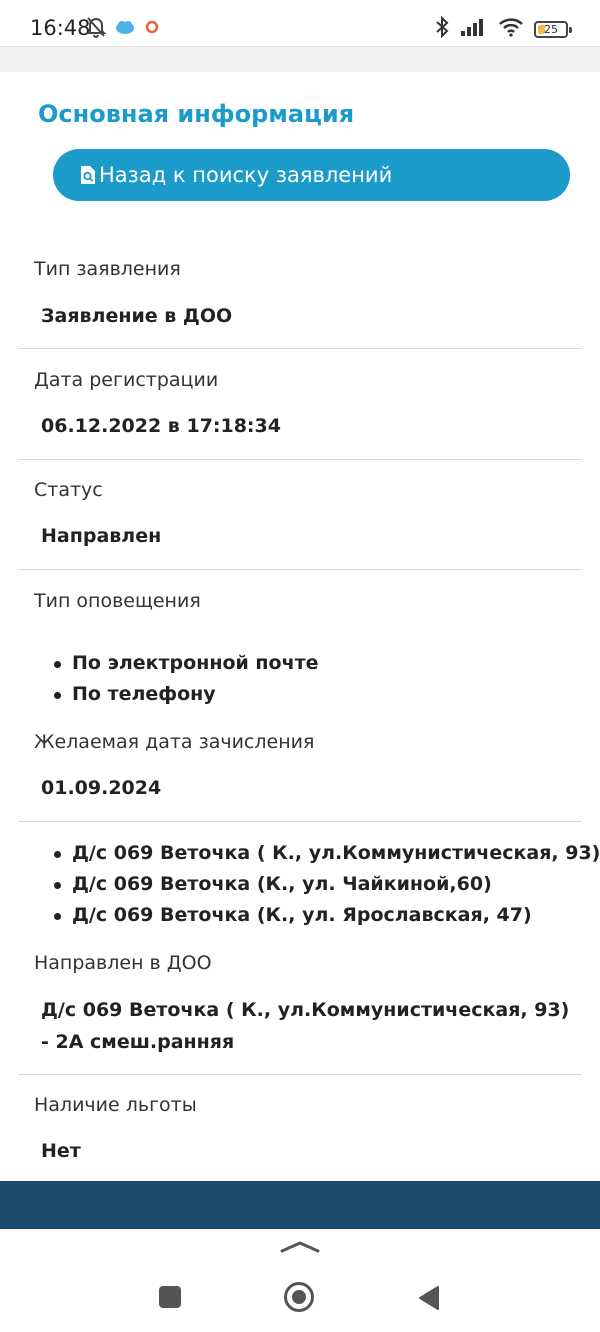  What do you see at coordinates (152, 29) in the screenshot?
I see `record-icon` at bounding box center [152, 29].